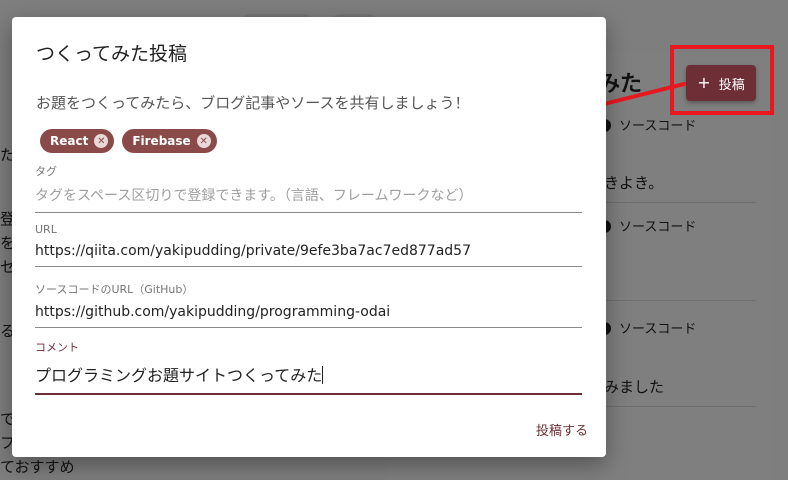  I want to click on submit-button: 投稿する, so click(562, 429).